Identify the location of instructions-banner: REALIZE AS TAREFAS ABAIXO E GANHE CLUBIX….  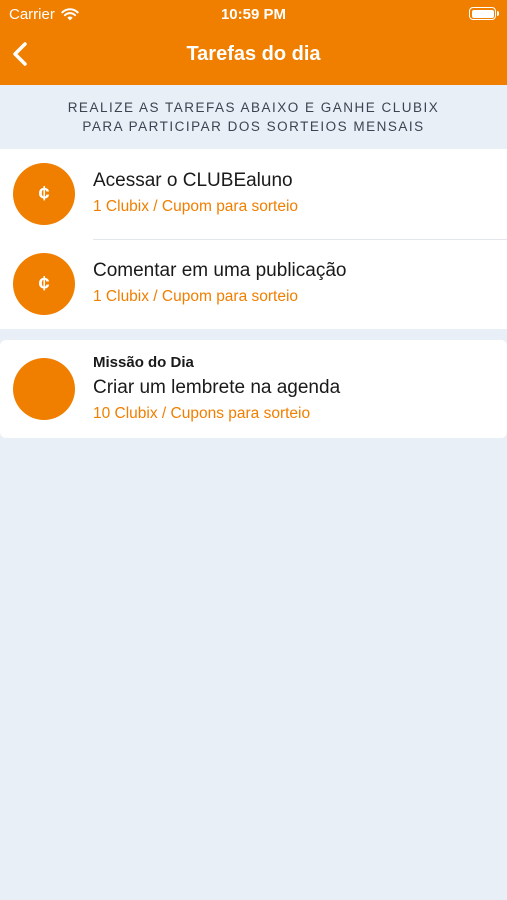
(253, 116).